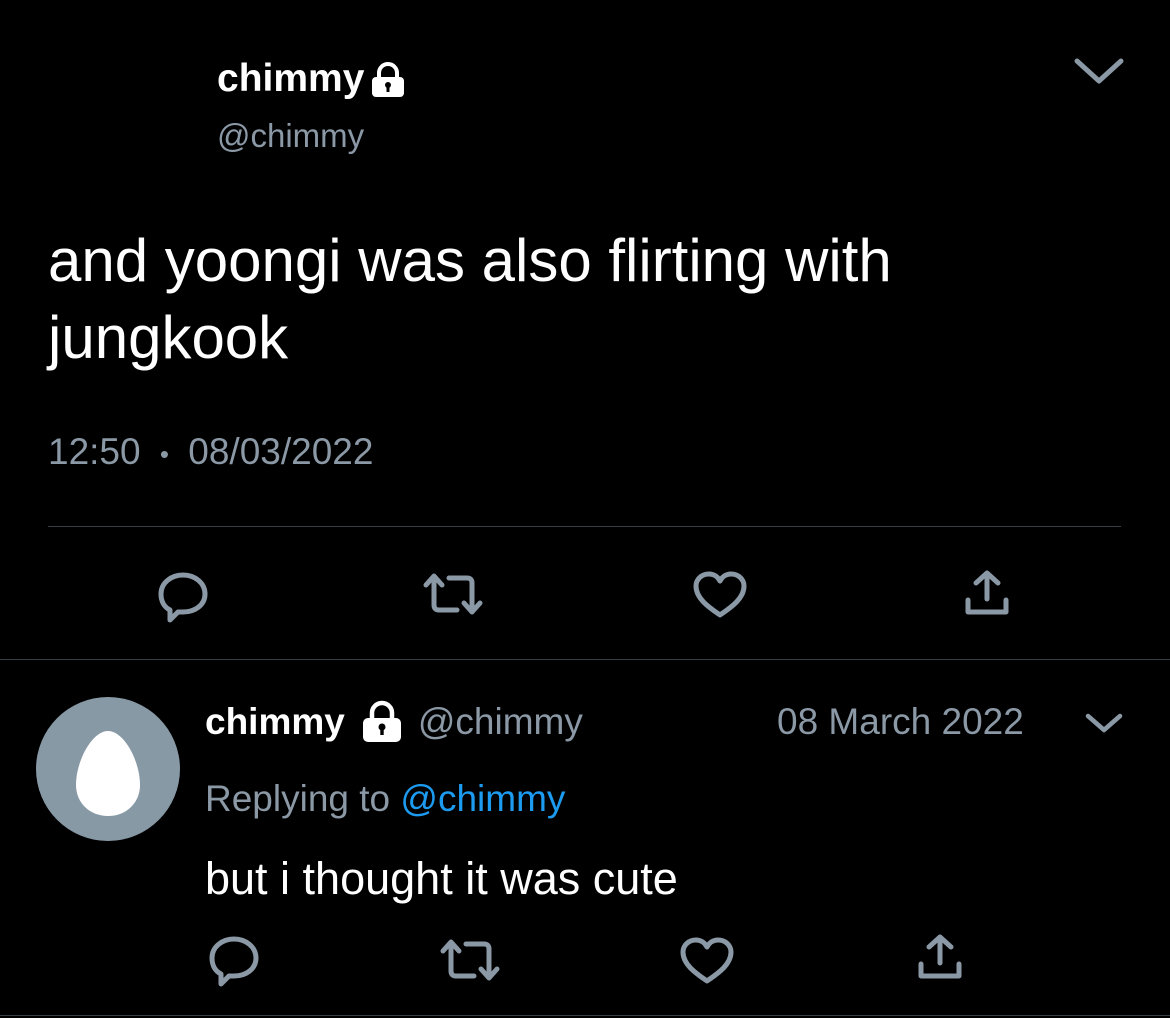 This screenshot has height=1018, width=1170. I want to click on tweet-date: 08/03/2022, so click(281, 451).